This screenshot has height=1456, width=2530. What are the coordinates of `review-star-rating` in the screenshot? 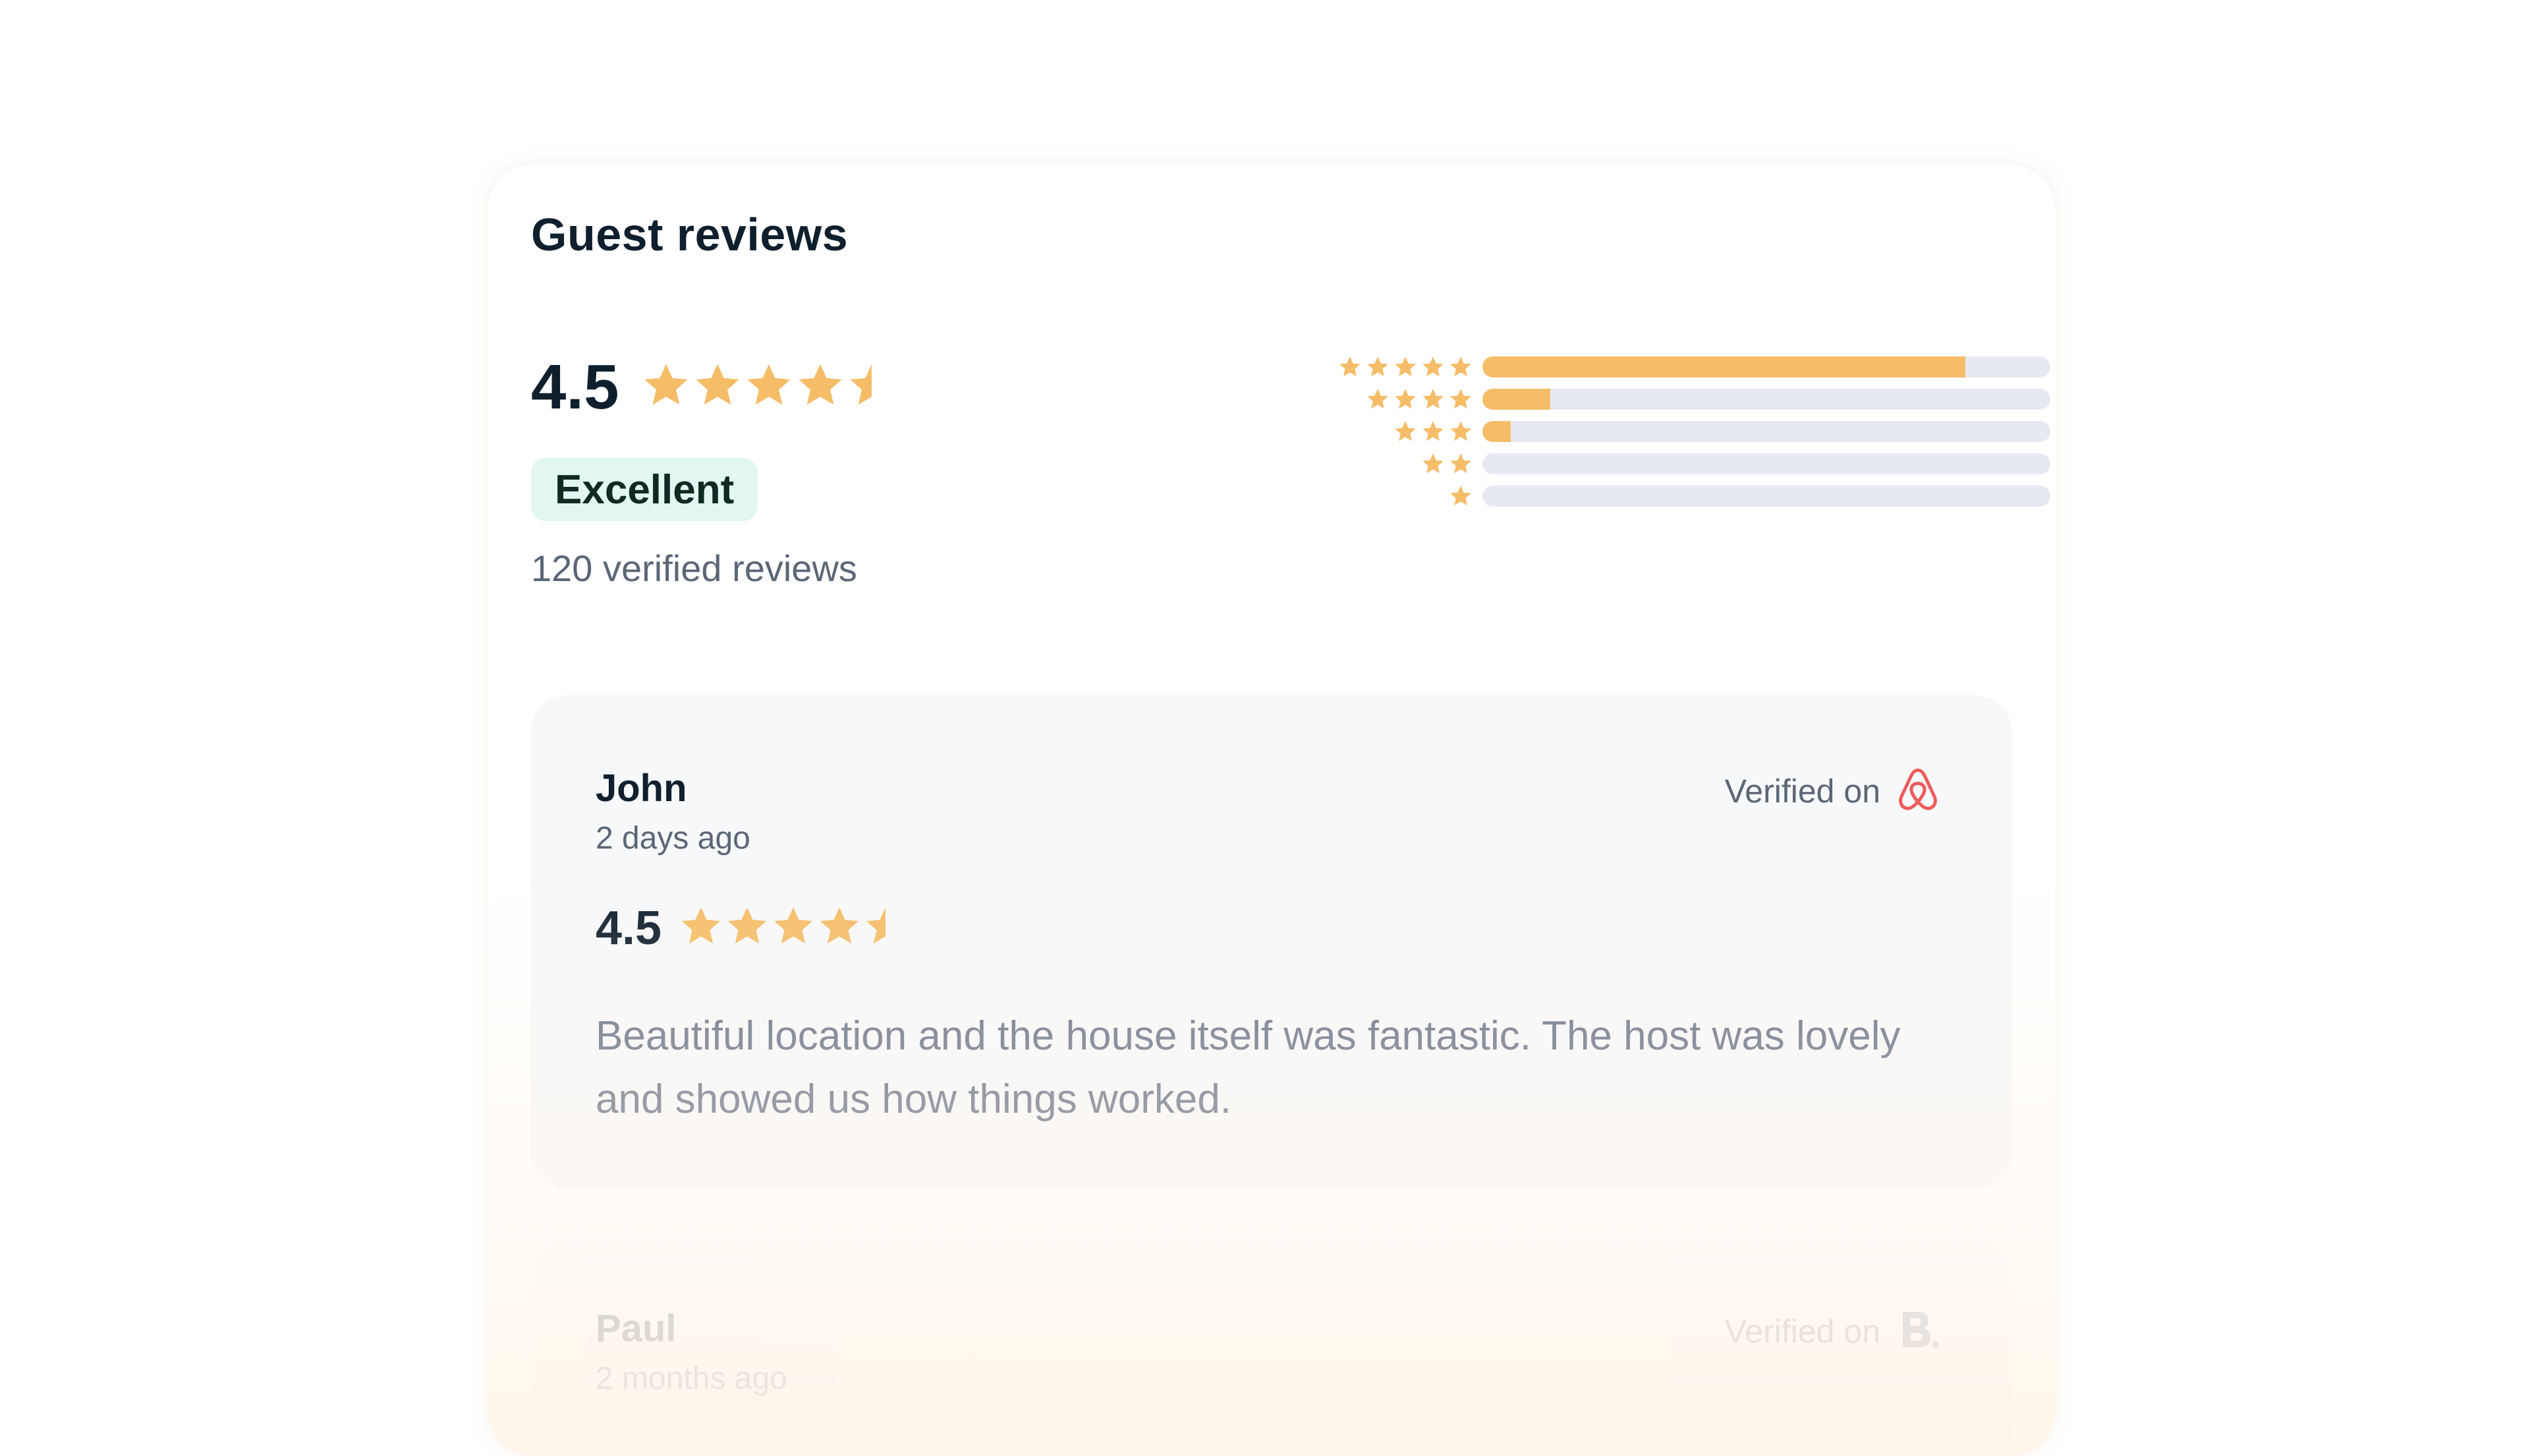 It's located at (793, 926).